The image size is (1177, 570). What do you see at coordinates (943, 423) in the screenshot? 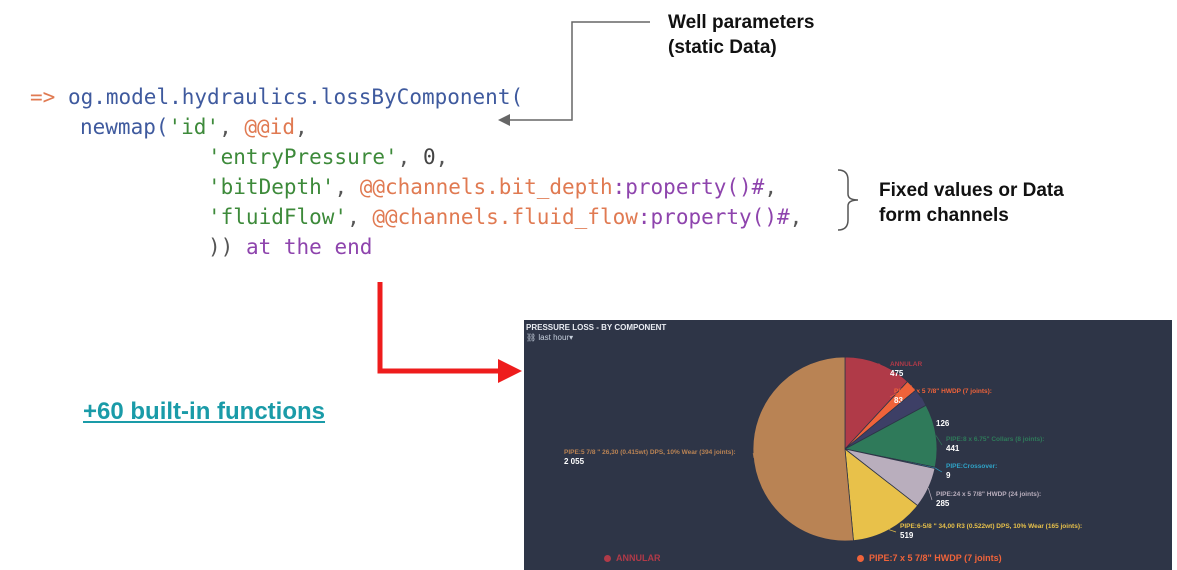
I see `slice-value-unknown: 126` at bounding box center [943, 423].